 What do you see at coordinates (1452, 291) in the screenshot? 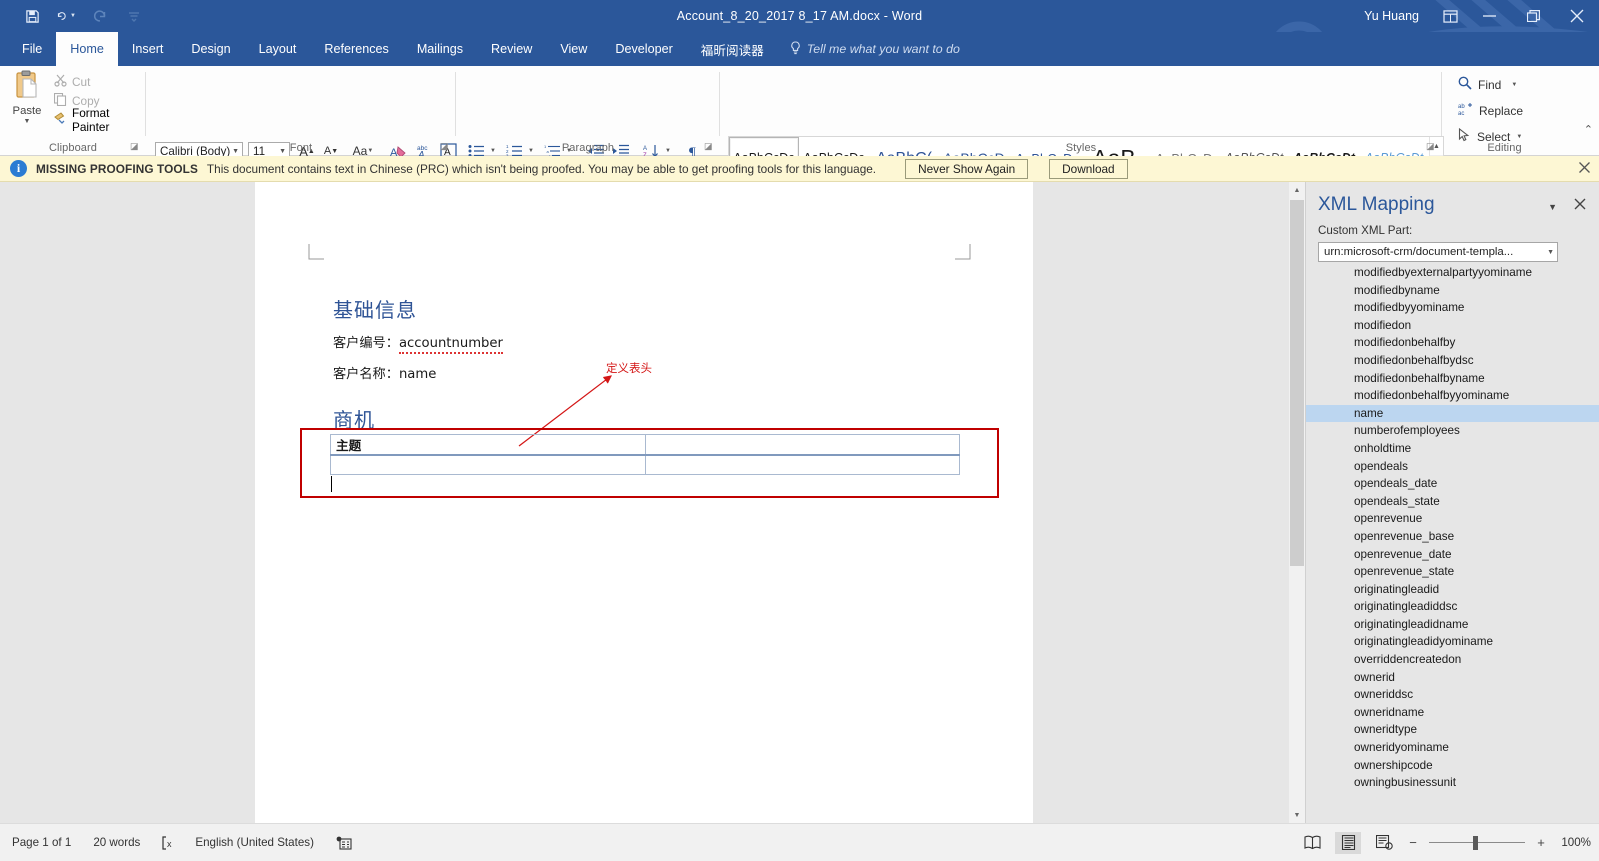
I see `xml-list-item: modifiedbyname` at bounding box center [1452, 291].